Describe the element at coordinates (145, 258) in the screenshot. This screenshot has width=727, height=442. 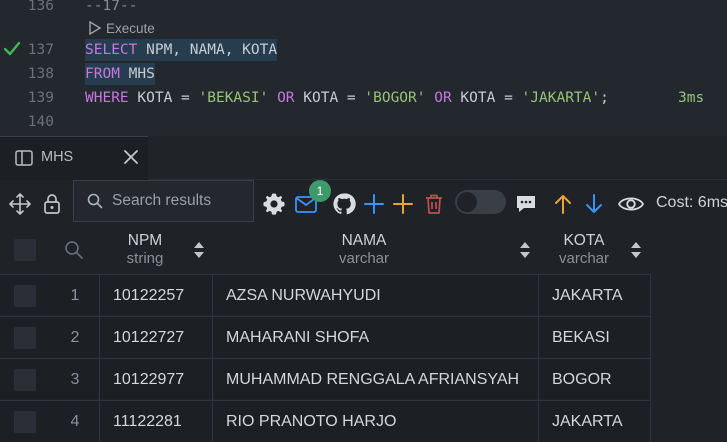
I see `column-type: string` at that location.